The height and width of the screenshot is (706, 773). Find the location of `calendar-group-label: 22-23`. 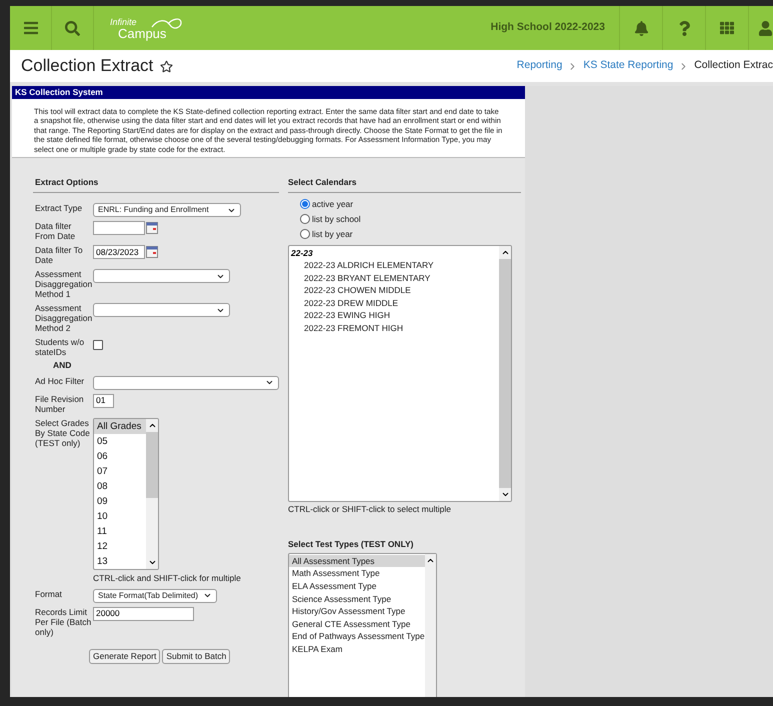

calendar-group-label: 22-23 is located at coordinates (302, 253).